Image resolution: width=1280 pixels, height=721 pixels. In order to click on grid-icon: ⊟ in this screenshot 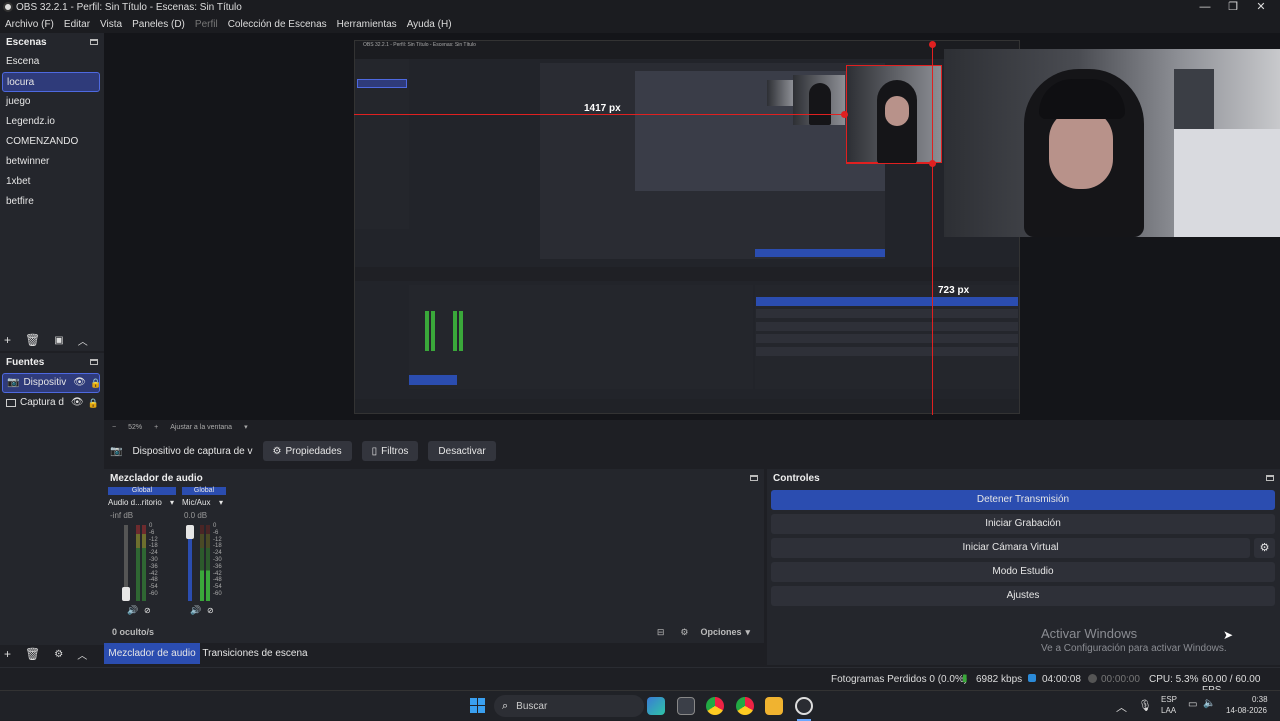, I will do `click(661, 632)`.